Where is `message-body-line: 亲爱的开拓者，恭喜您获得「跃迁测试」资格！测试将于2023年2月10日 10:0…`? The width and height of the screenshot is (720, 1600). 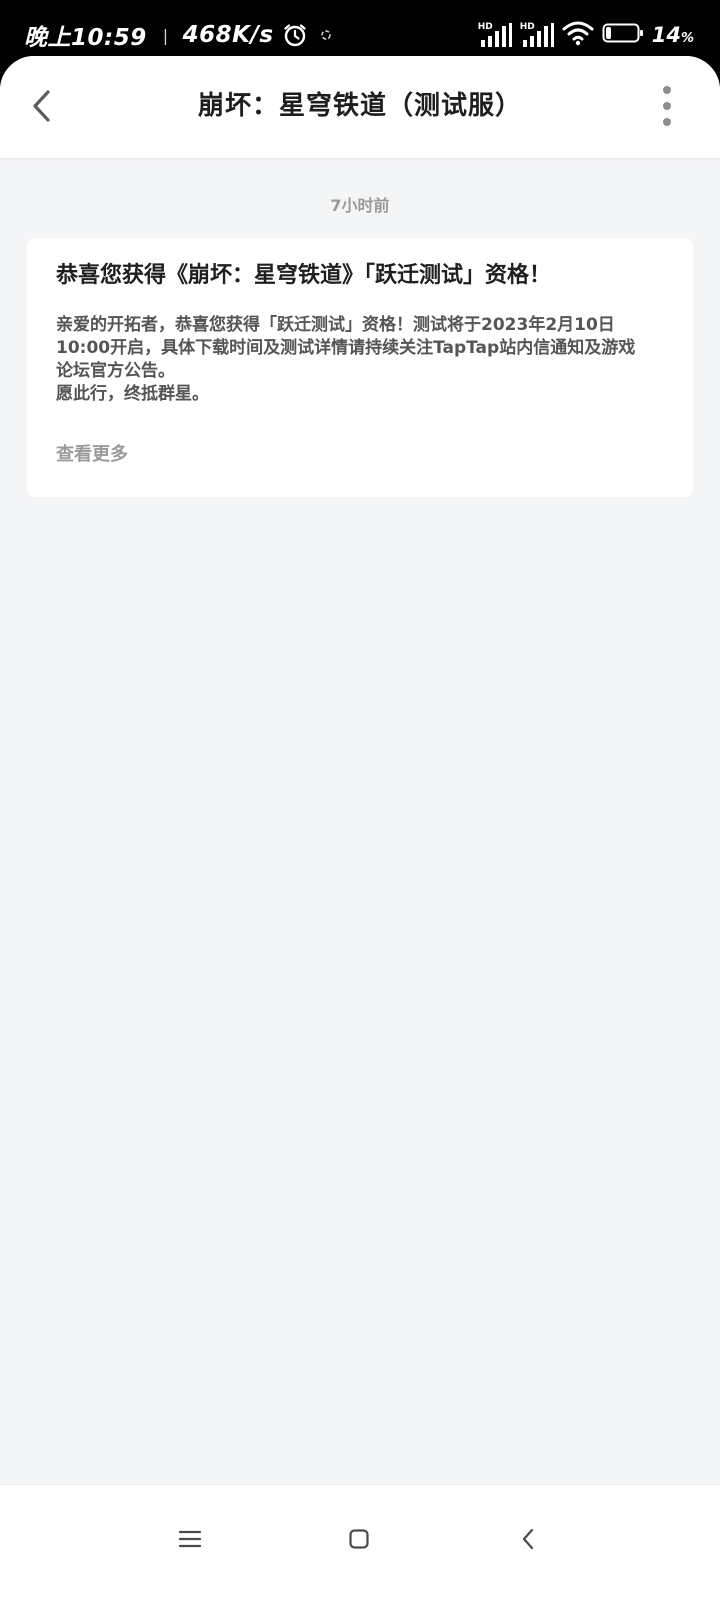
message-body-line: 亲爱的开拓者，恭喜您获得「跃迁测试」资格！测试将于2023年2月10日 10:0… is located at coordinates (346, 348).